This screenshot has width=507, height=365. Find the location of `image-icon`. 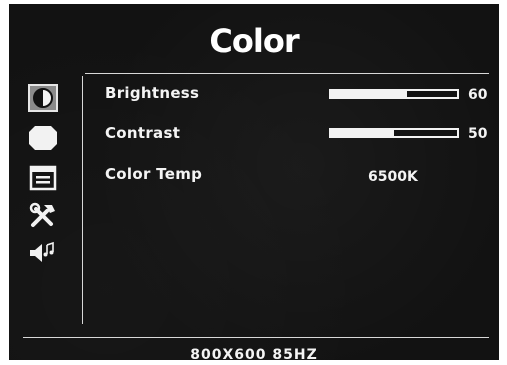

image-icon is located at coordinates (43, 138).